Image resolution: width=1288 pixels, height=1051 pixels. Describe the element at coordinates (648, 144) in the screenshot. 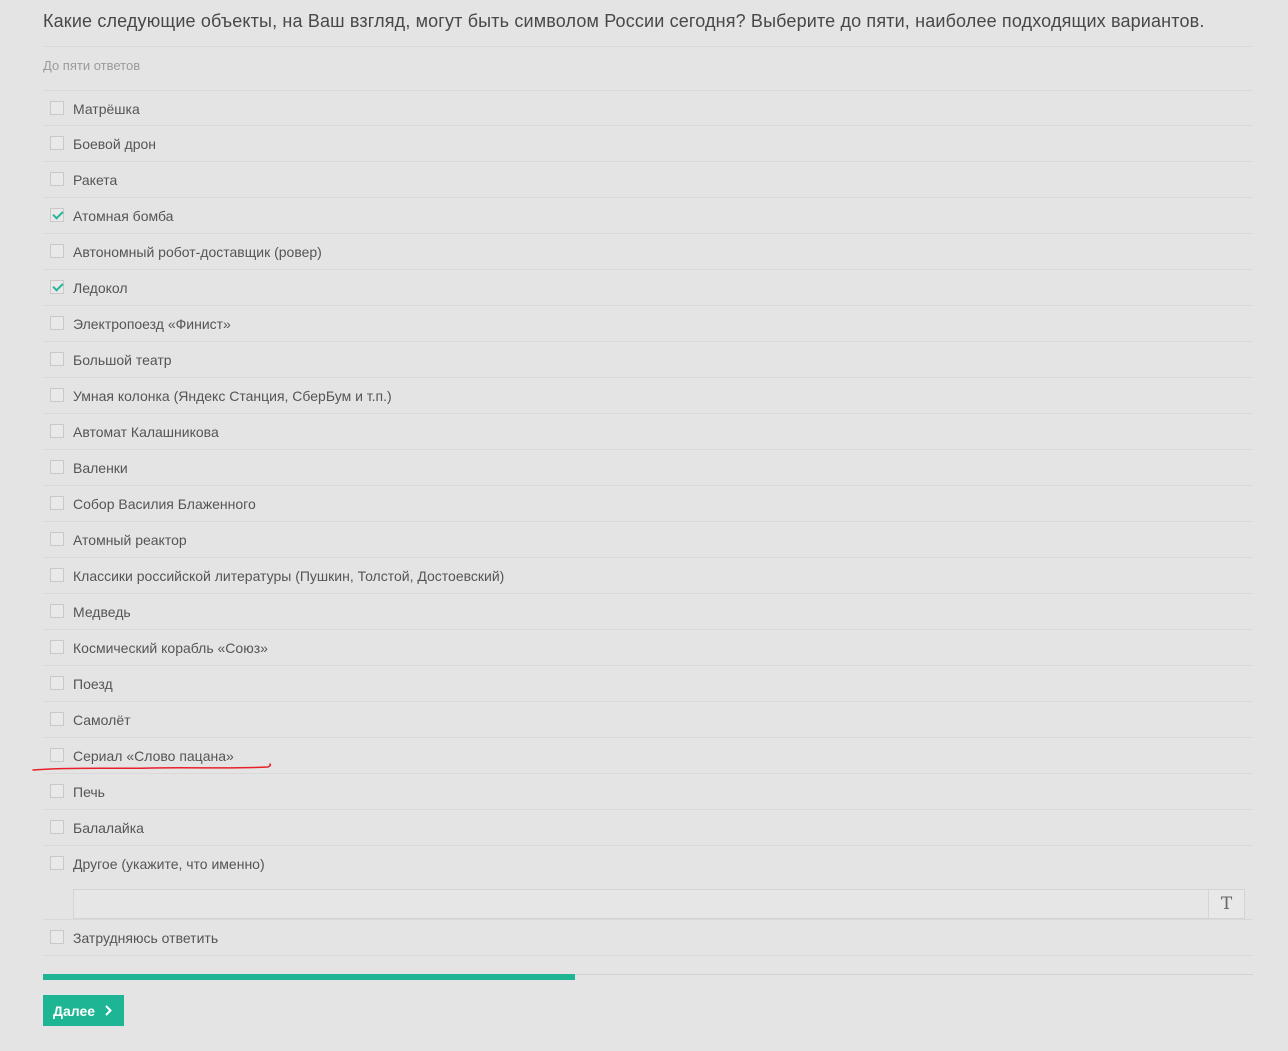

I see `option-1: Боевой дрон` at that location.